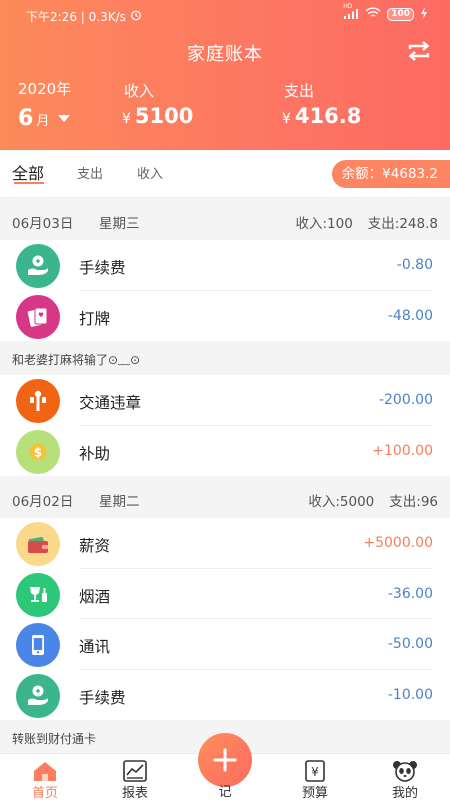 The height and width of the screenshot is (800, 450). I want to click on wallet-icon, so click(38, 544).